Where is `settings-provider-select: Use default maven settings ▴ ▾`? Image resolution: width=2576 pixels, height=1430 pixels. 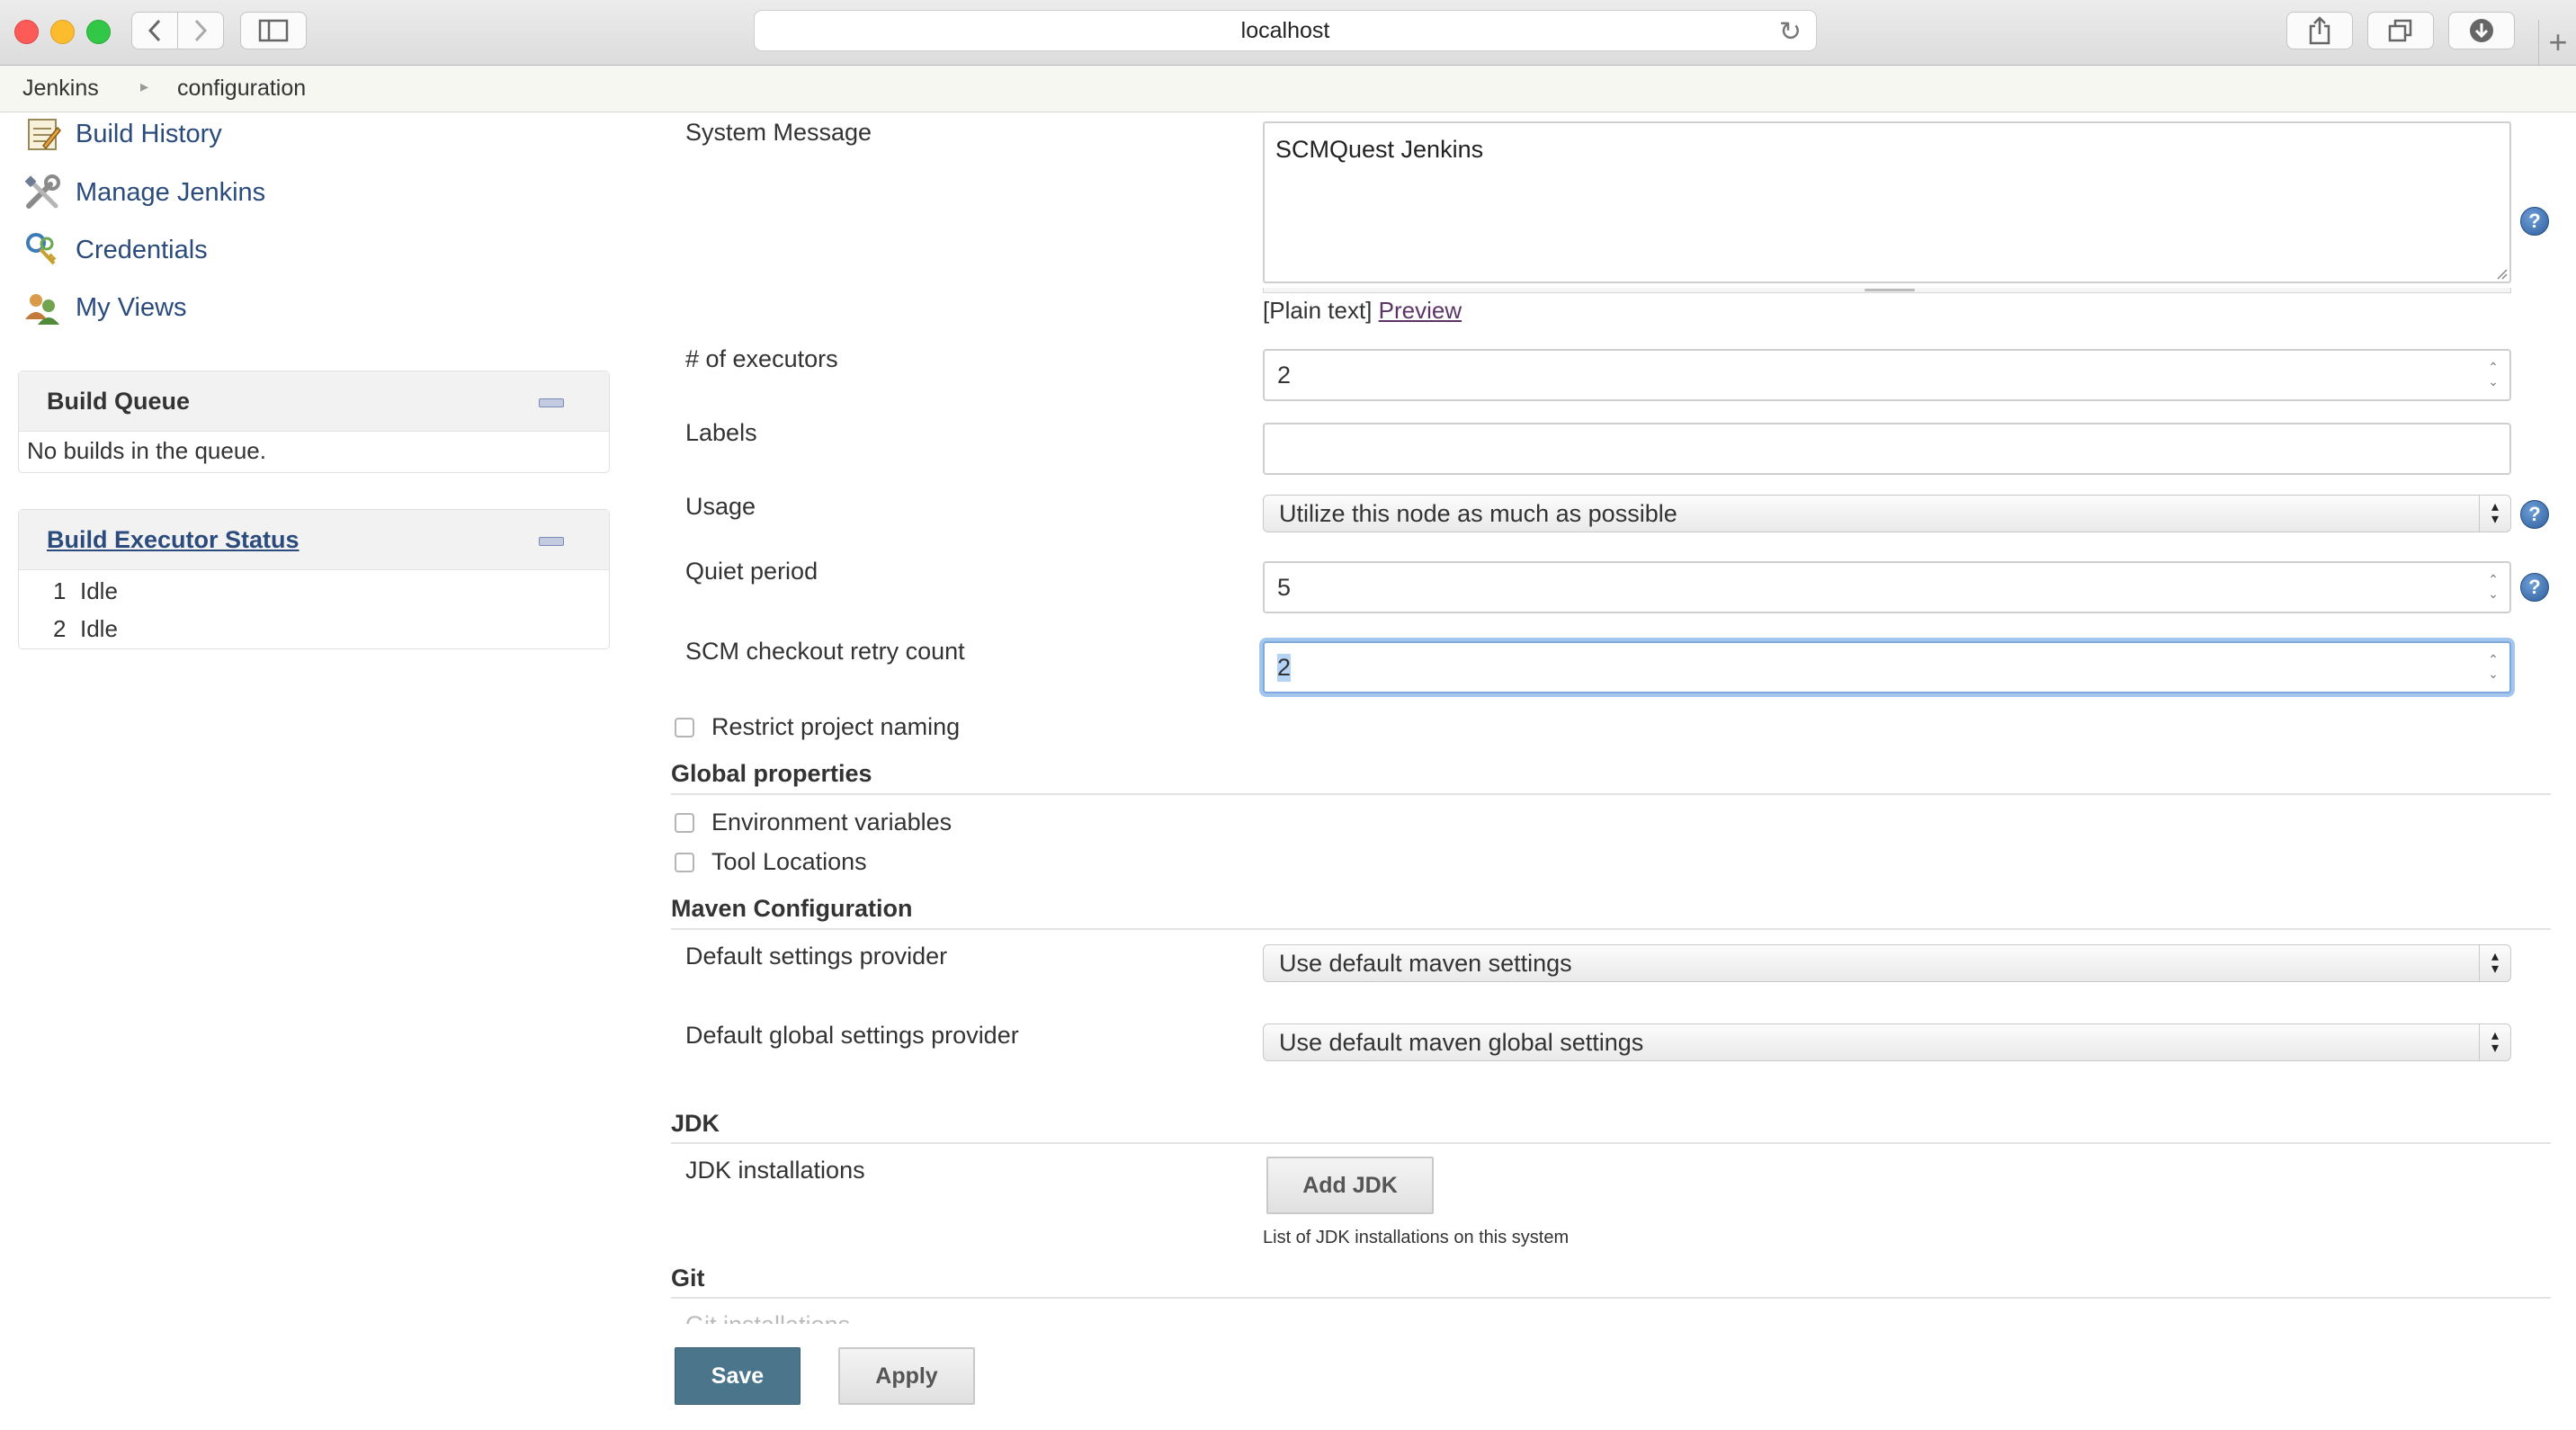
settings-provider-select: Use default maven settings ▴ ▾ is located at coordinates (1887, 963).